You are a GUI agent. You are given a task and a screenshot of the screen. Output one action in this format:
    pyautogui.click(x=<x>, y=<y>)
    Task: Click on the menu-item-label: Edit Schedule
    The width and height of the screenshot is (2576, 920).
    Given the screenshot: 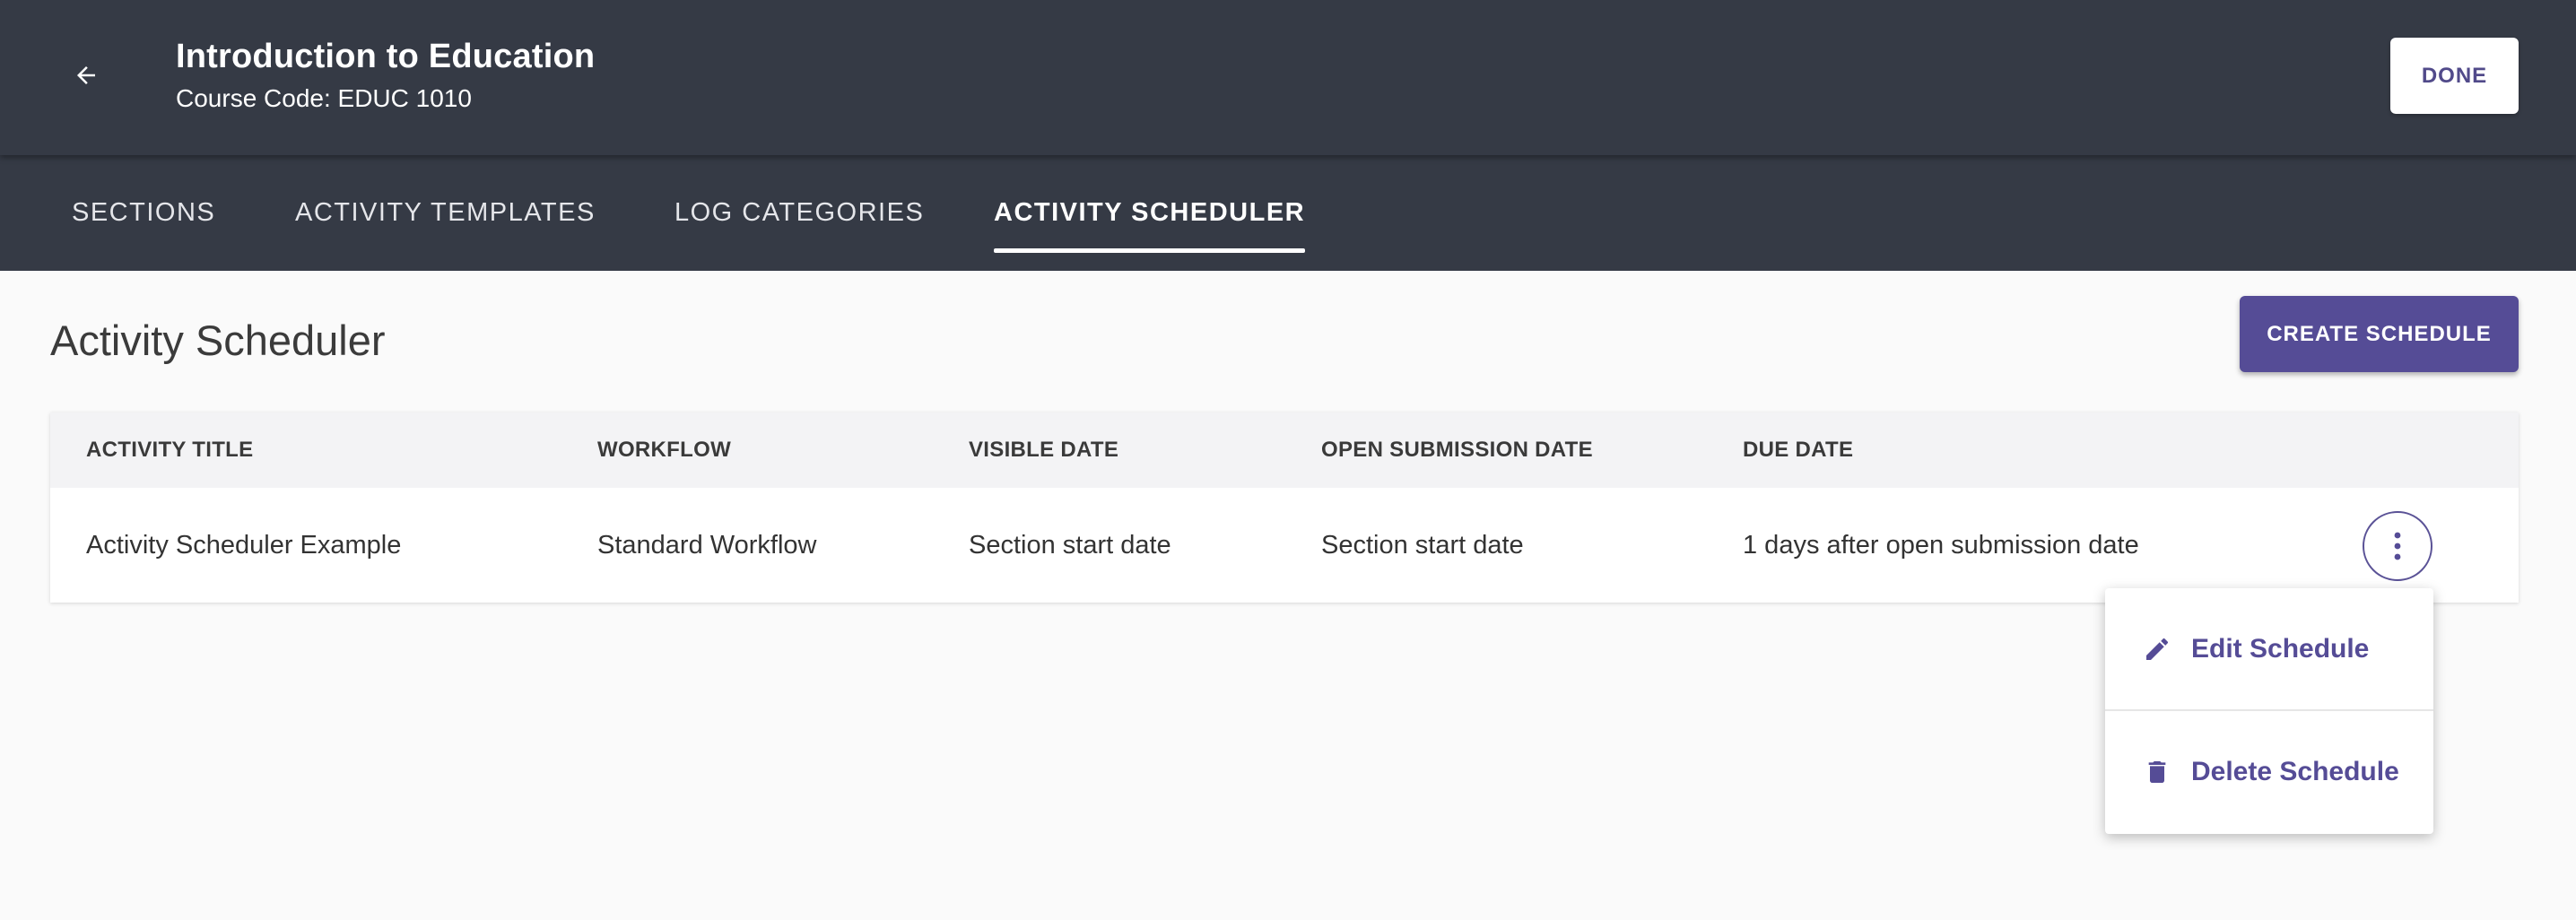 What is the action you would take?
    pyautogui.click(x=2280, y=649)
    